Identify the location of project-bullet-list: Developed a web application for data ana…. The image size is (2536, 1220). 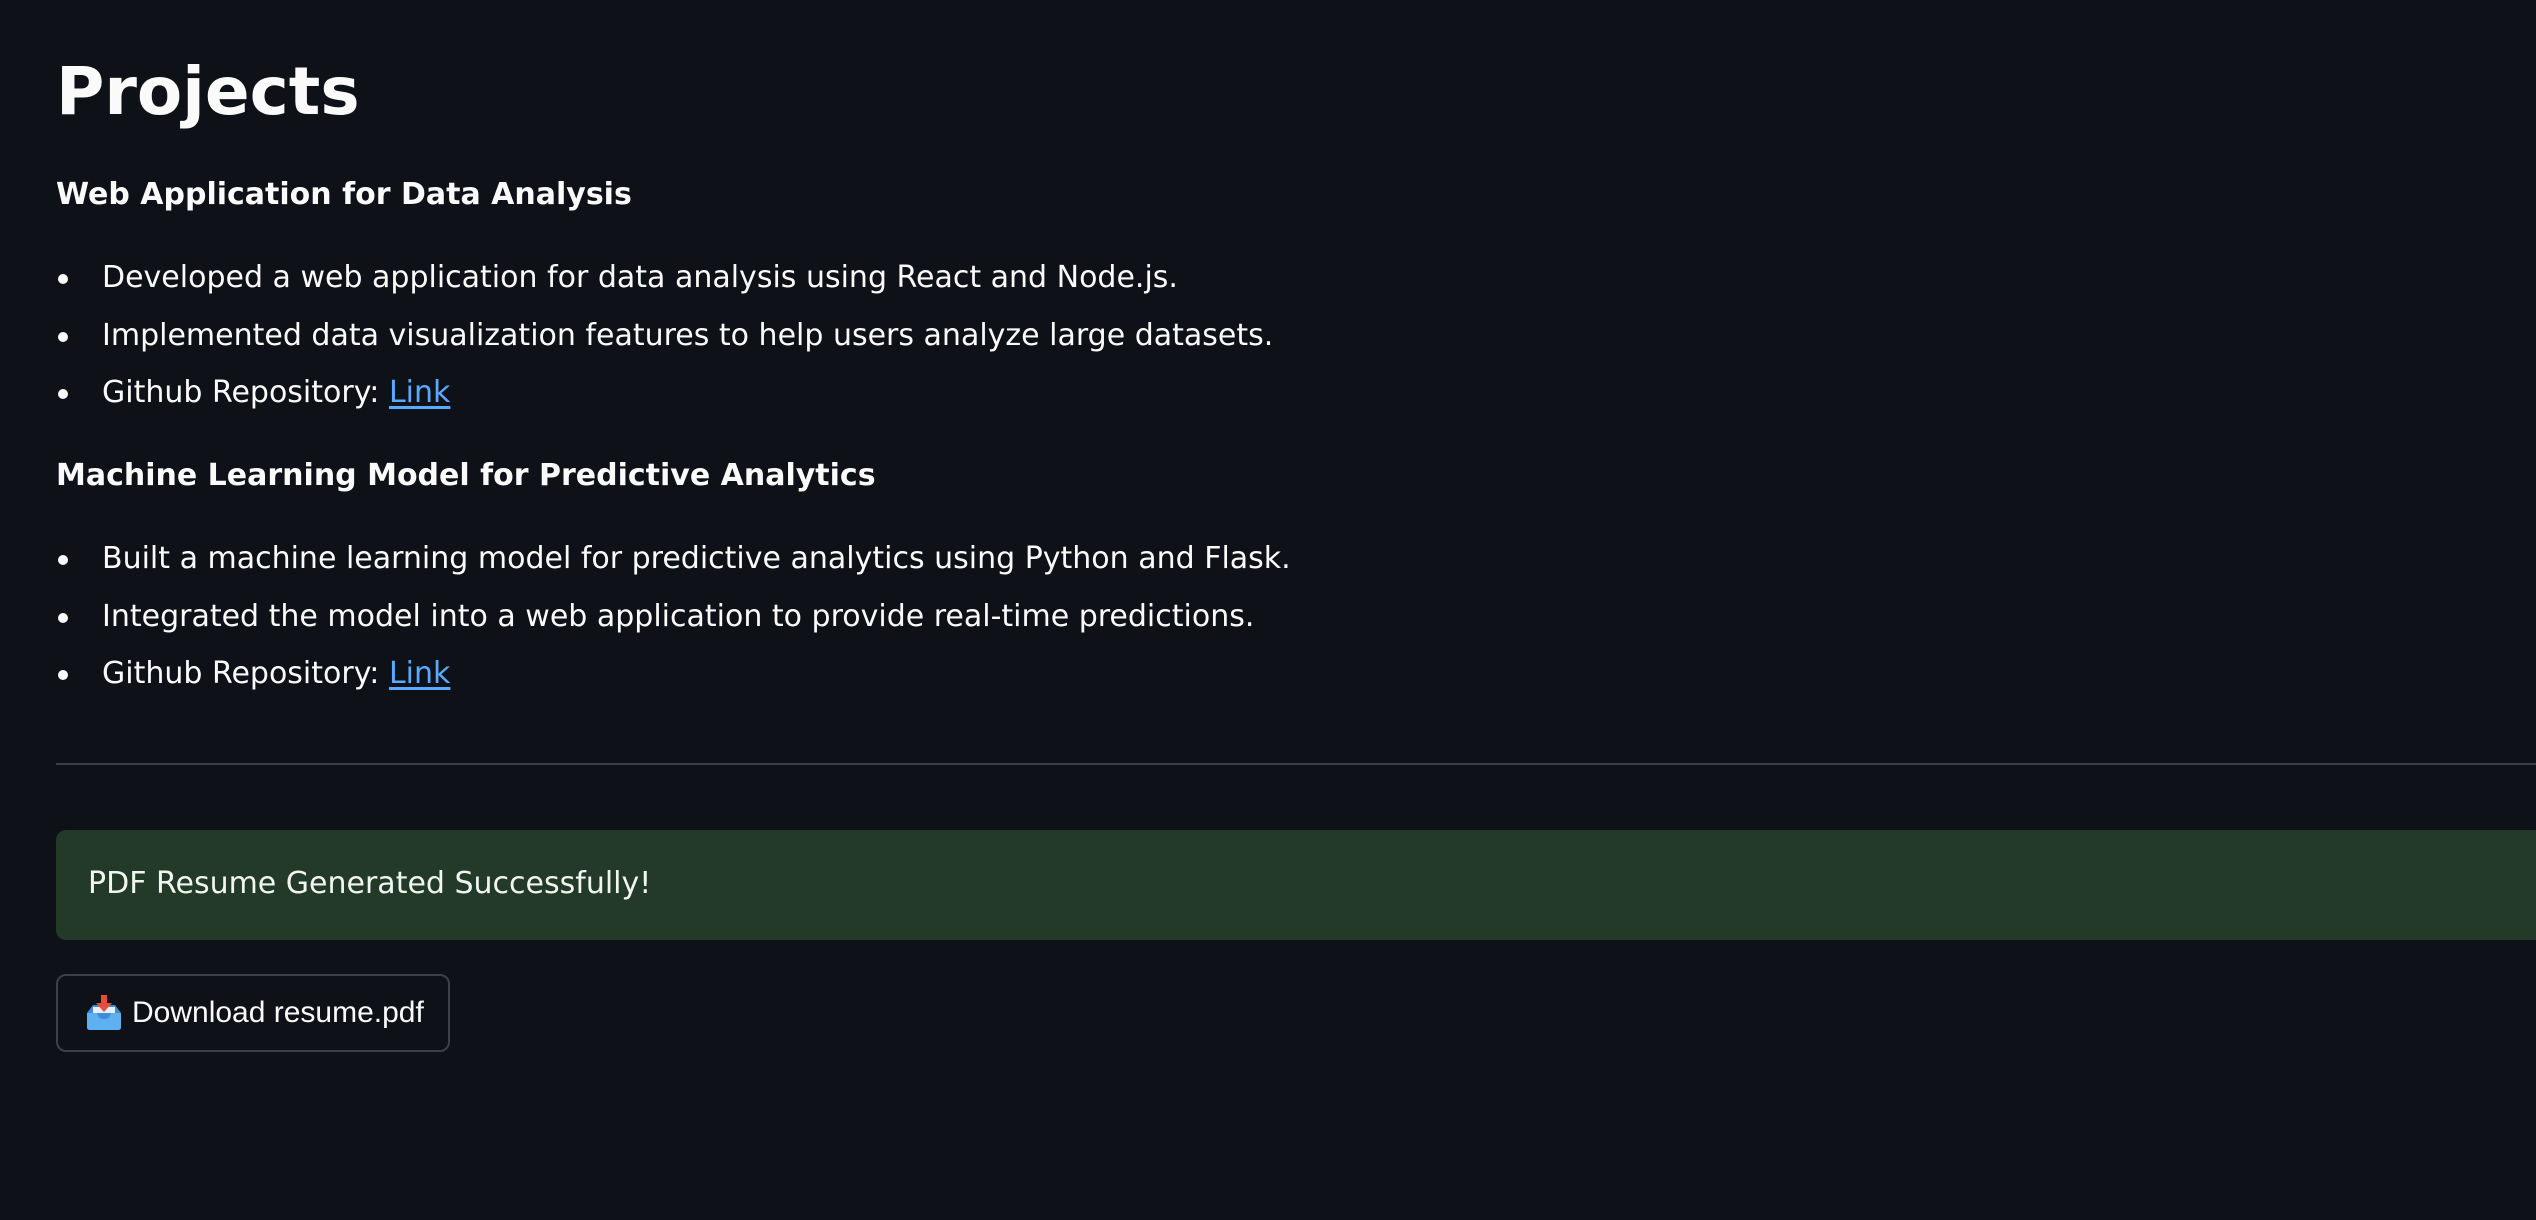
(664, 344).